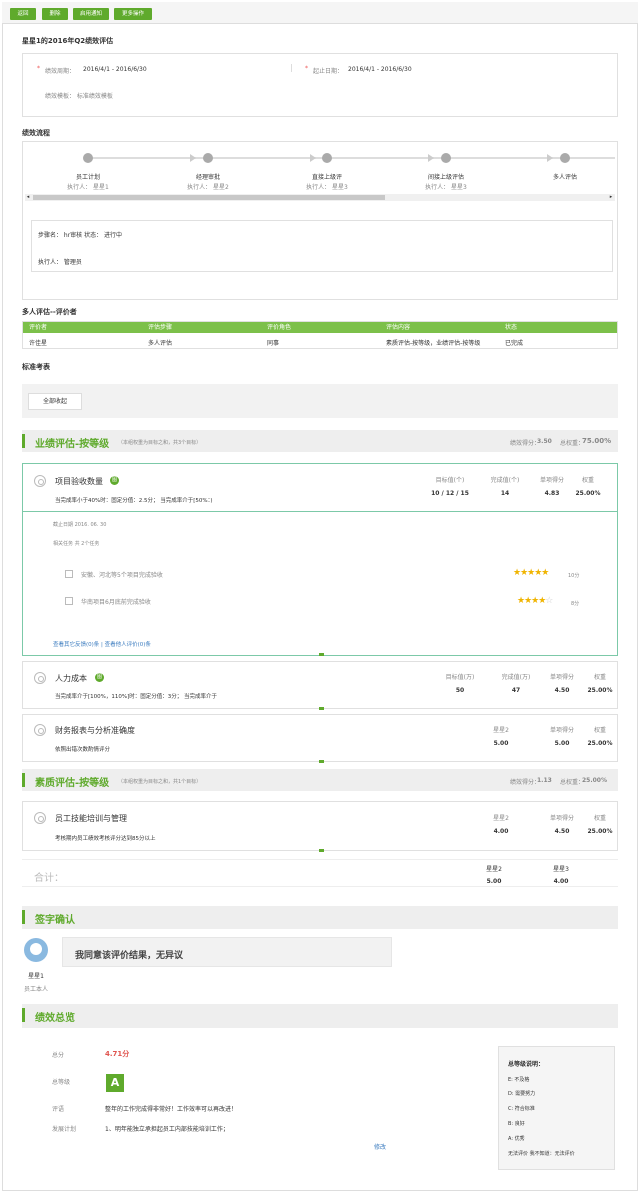  What do you see at coordinates (117, 1054) in the screenshot?
I see `total-score: 4.71分` at bounding box center [117, 1054].